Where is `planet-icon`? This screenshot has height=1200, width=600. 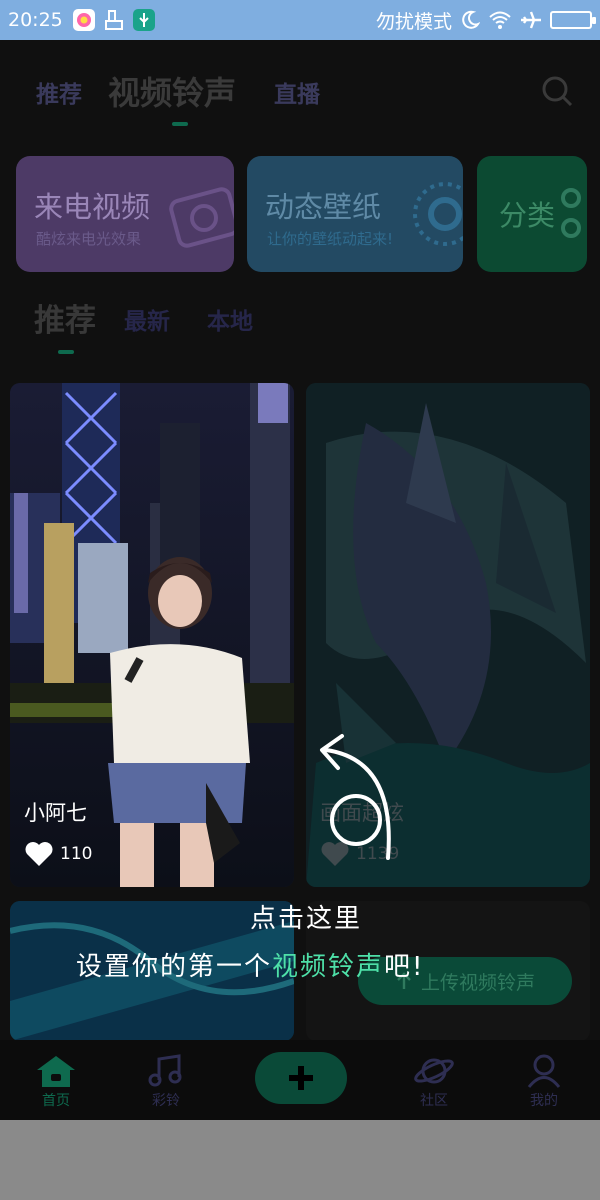 planet-icon is located at coordinates (434, 1071).